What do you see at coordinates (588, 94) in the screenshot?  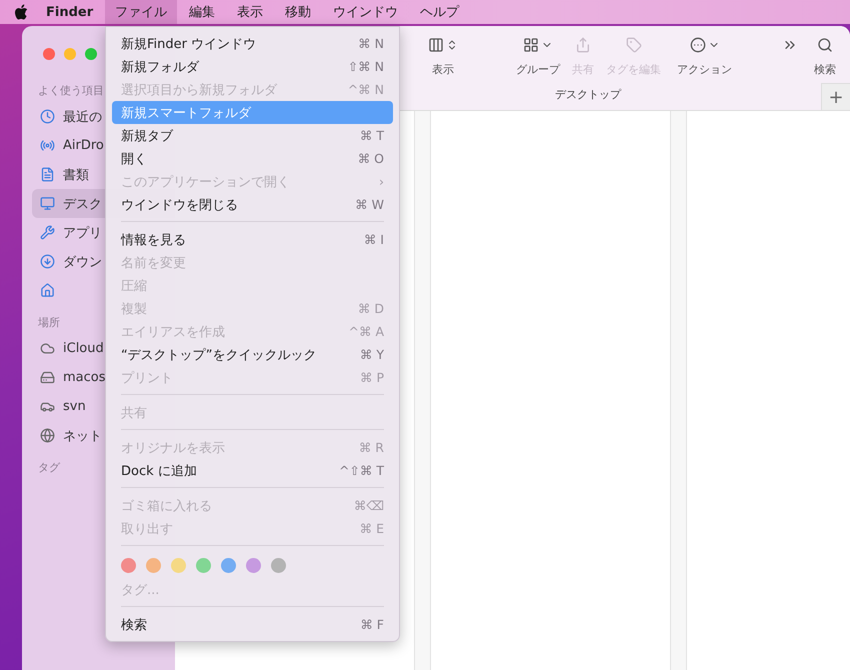 I see `window-title: デスクトップ` at bounding box center [588, 94].